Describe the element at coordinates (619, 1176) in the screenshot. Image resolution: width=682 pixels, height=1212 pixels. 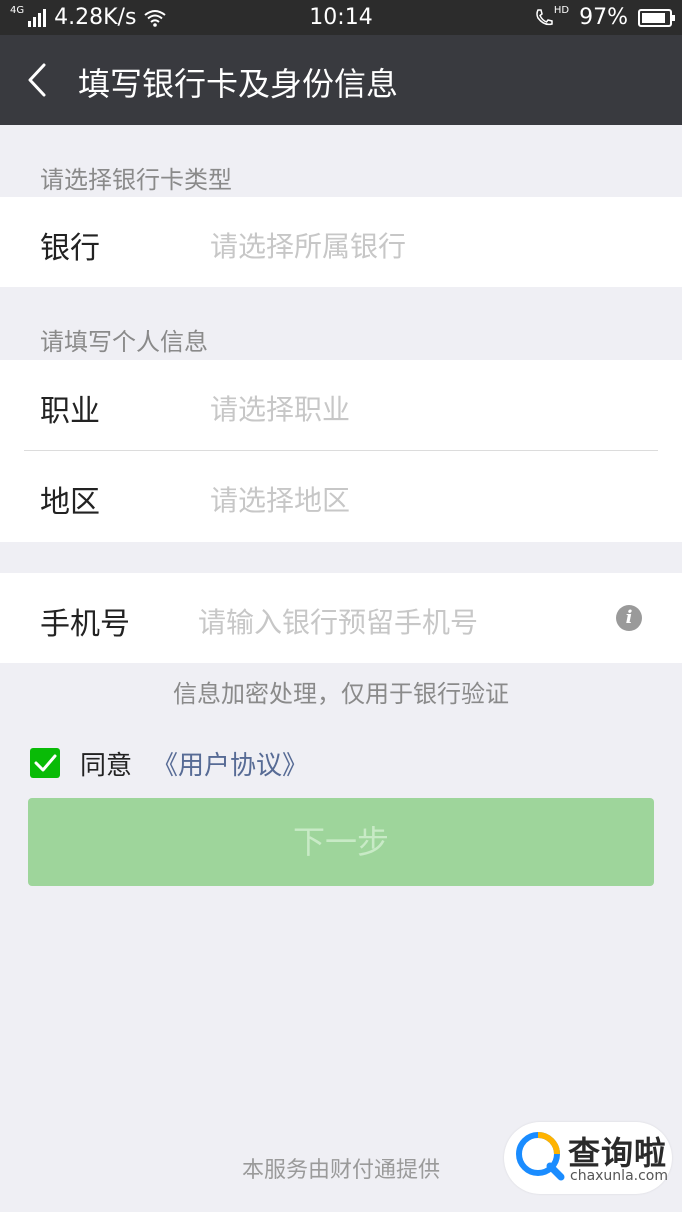
I see `watermark-url: chaxunla.com` at that location.